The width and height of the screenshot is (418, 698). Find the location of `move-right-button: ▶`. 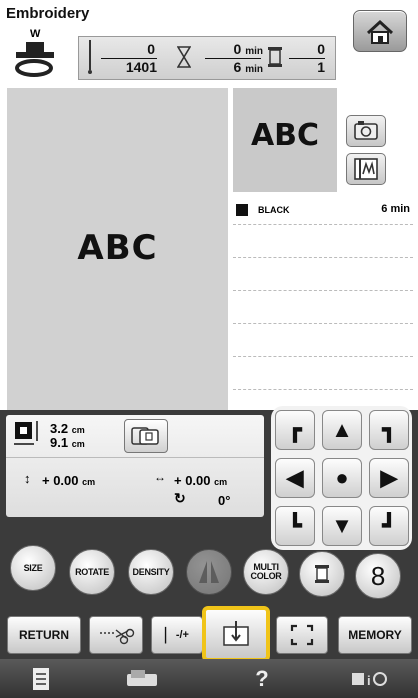

move-right-button: ▶ is located at coordinates (389, 478).